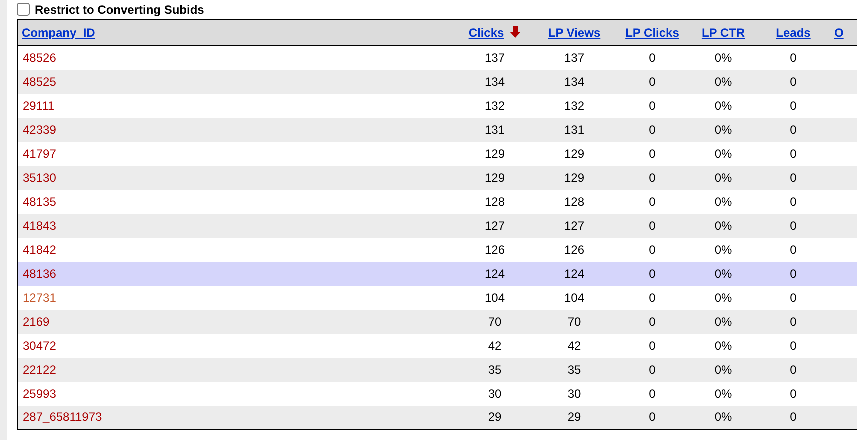 Image resolution: width=857 pixels, height=440 pixels. I want to click on company-id-cell: 35130, so click(238, 178).